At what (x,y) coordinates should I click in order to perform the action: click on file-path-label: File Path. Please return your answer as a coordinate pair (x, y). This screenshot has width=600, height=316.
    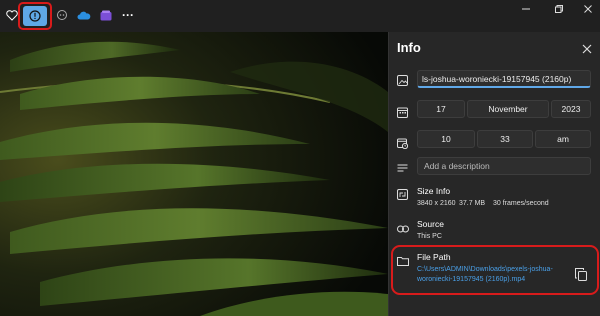
    Looking at the image, I should click on (434, 257).